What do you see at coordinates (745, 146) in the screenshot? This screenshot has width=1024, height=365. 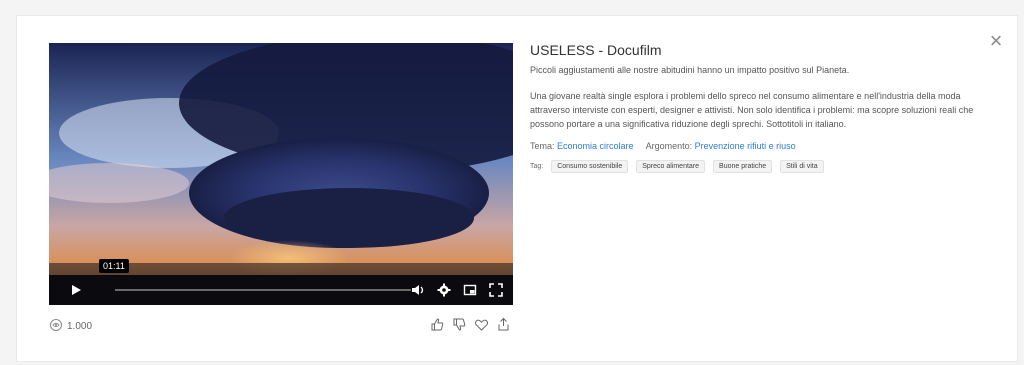 I see `argomento-link: Prevenzione rifiuti e riuso` at bounding box center [745, 146].